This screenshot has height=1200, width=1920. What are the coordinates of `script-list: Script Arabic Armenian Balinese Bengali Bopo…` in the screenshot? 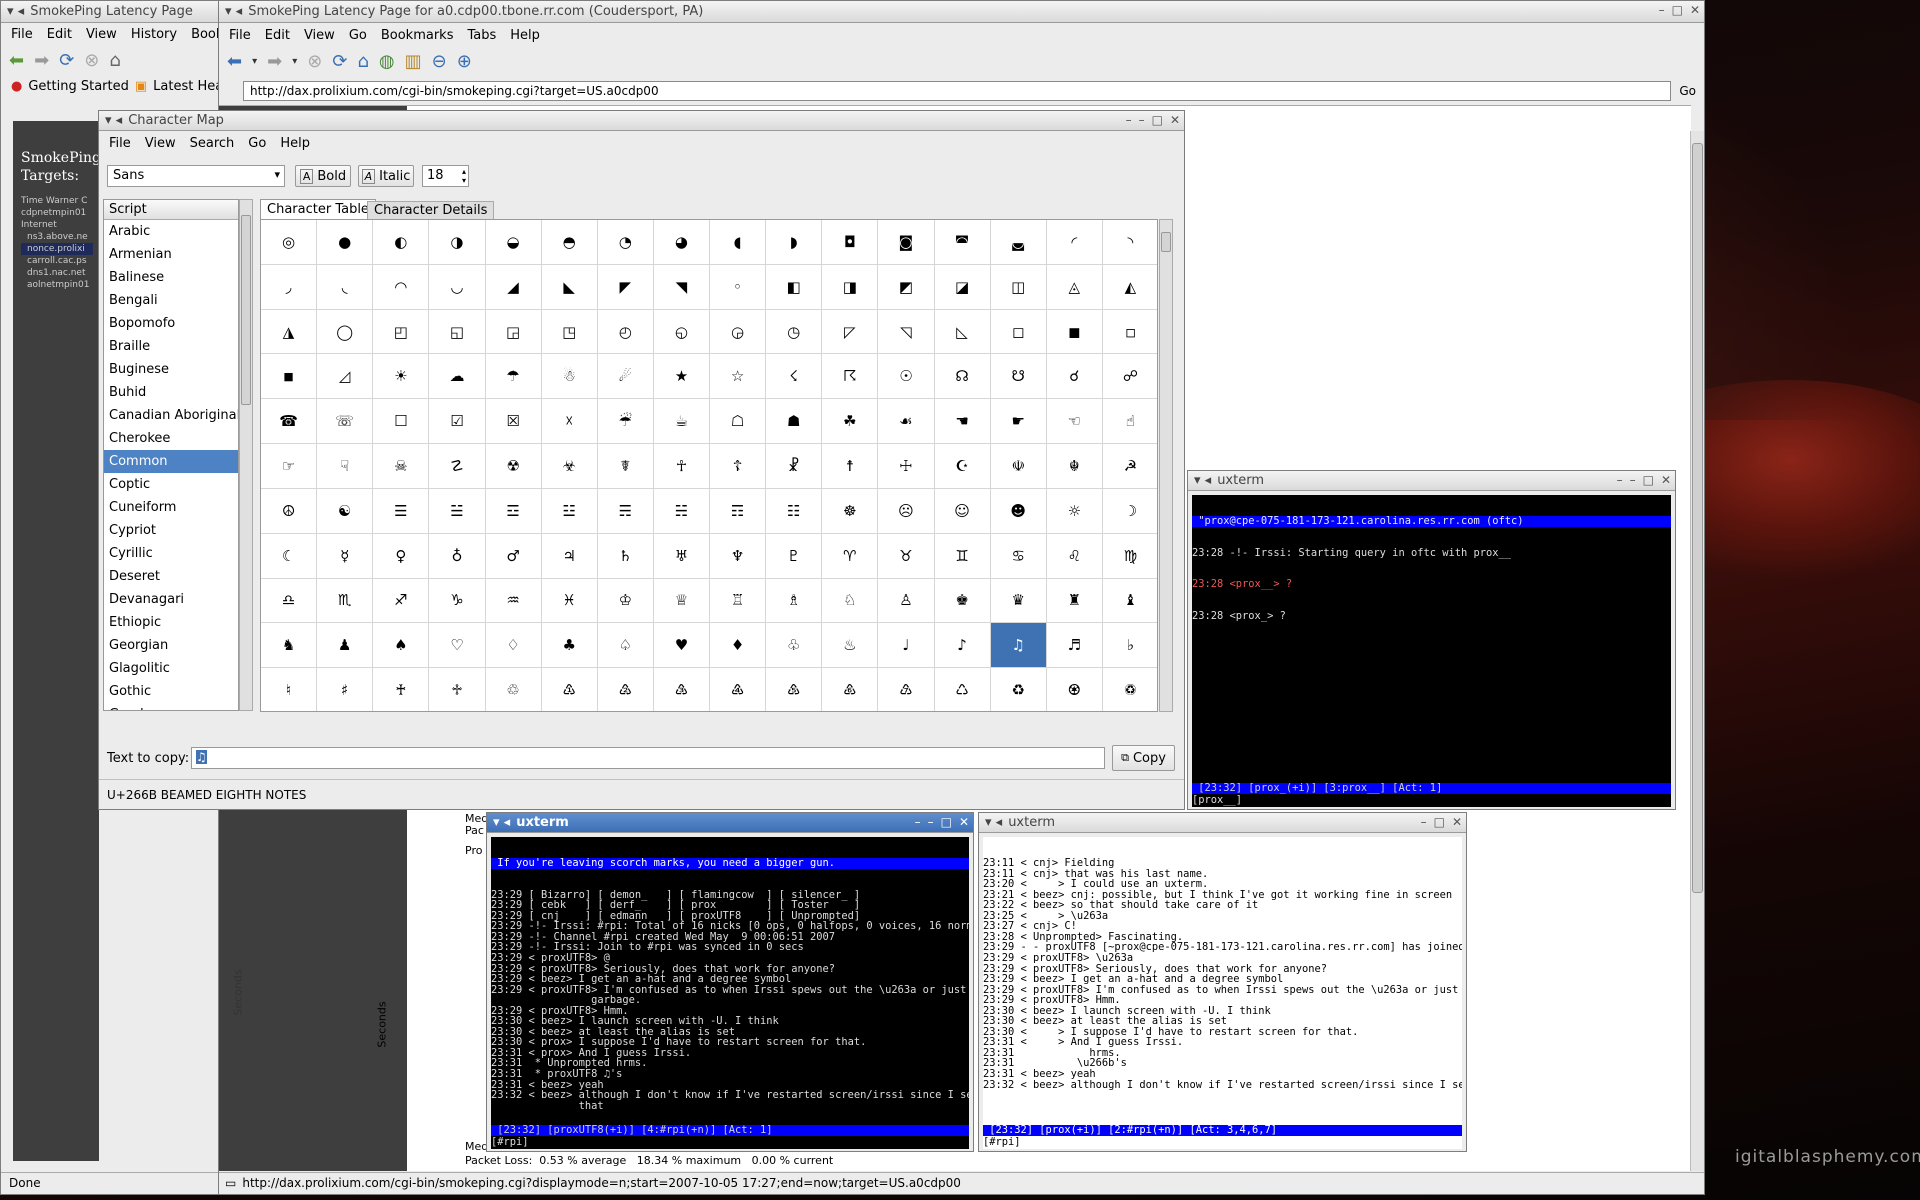 It's located at (171, 455).